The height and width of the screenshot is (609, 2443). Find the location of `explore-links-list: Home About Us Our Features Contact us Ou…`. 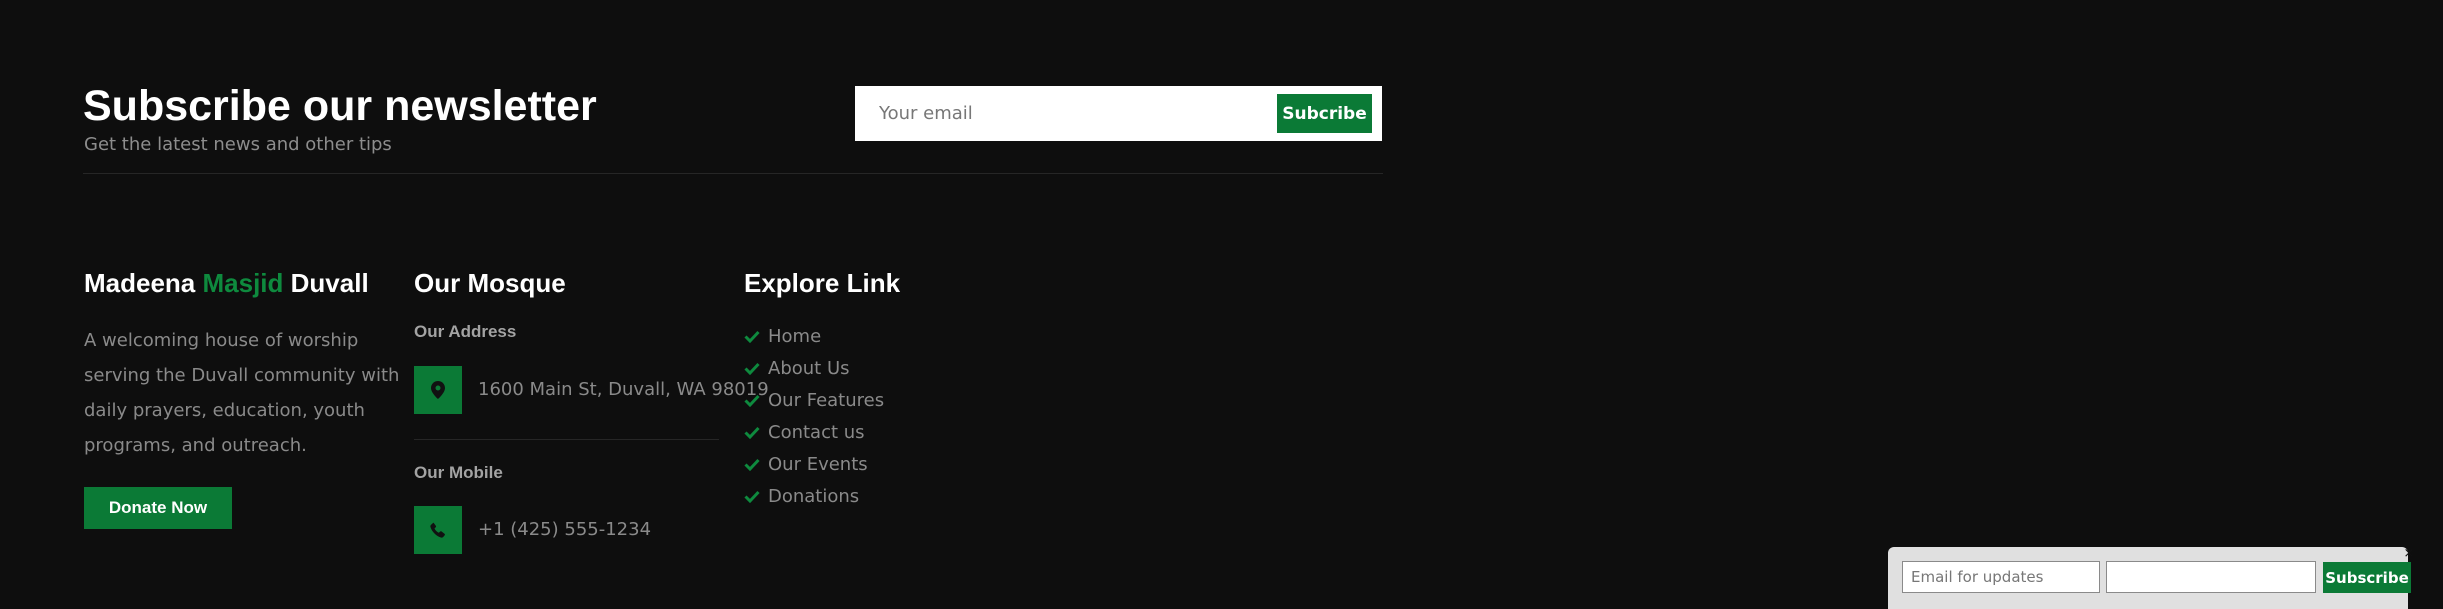

explore-links-list: Home About Us Our Features Contact us Ou… is located at coordinates (814, 416).